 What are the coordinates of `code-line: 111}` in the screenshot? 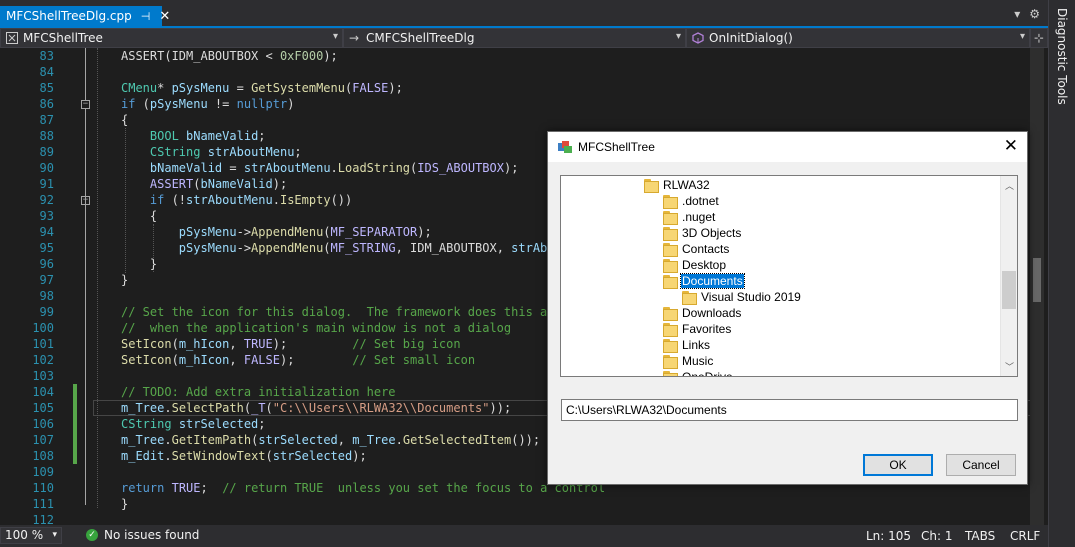 It's located at (522, 504).